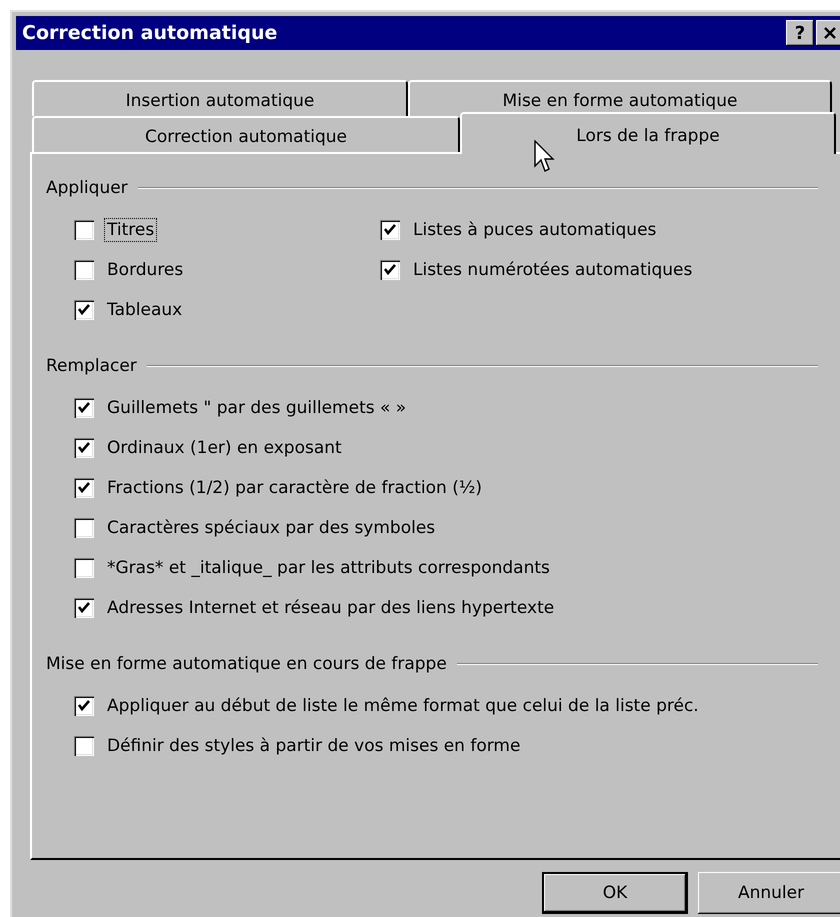 The height and width of the screenshot is (917, 840). I want to click on checkbox-label: Tableaux, so click(145, 310).